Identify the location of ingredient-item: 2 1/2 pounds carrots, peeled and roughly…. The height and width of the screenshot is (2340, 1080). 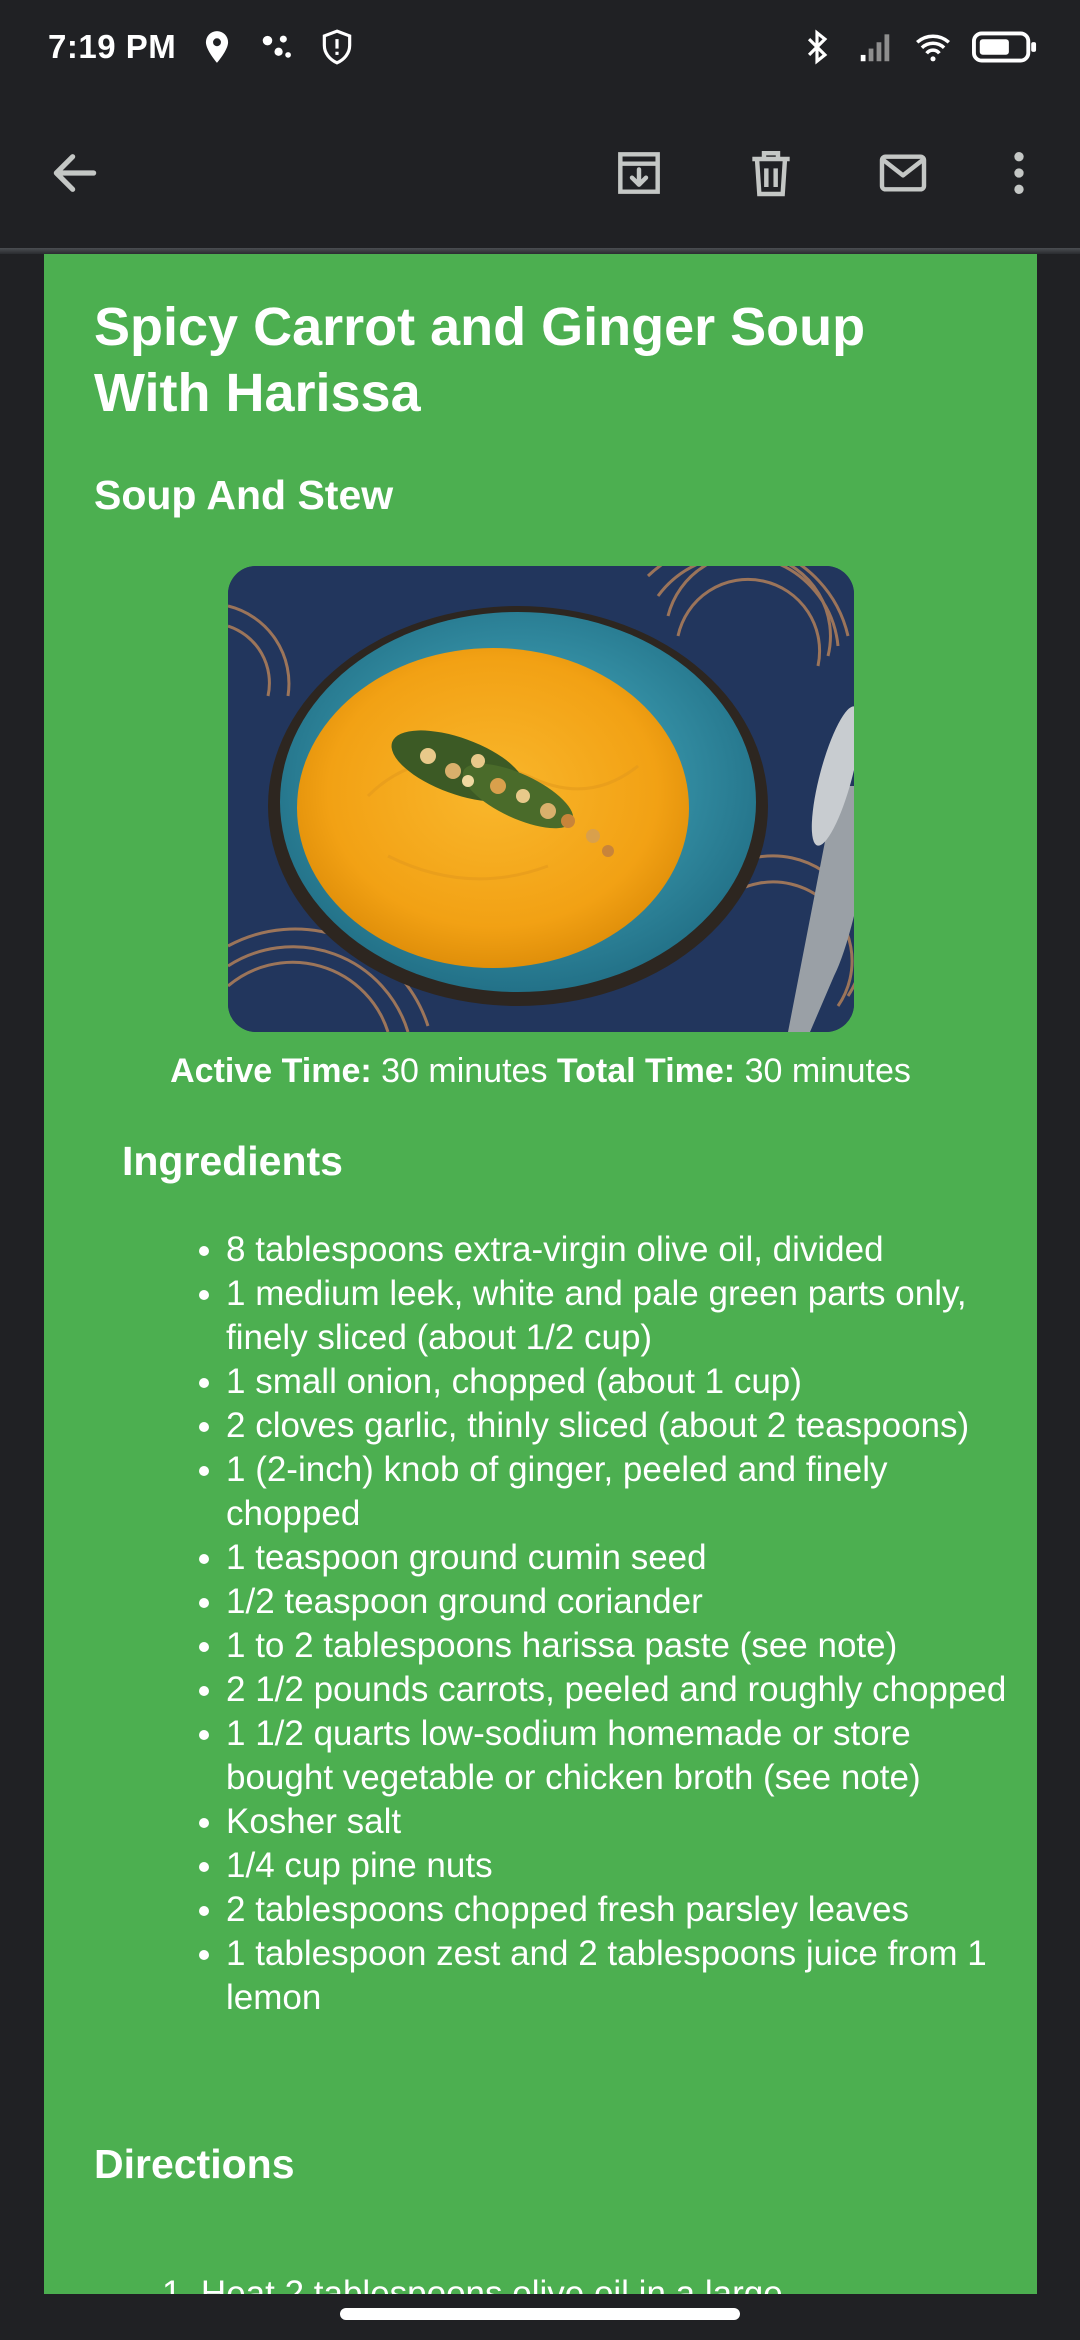
(625, 1690).